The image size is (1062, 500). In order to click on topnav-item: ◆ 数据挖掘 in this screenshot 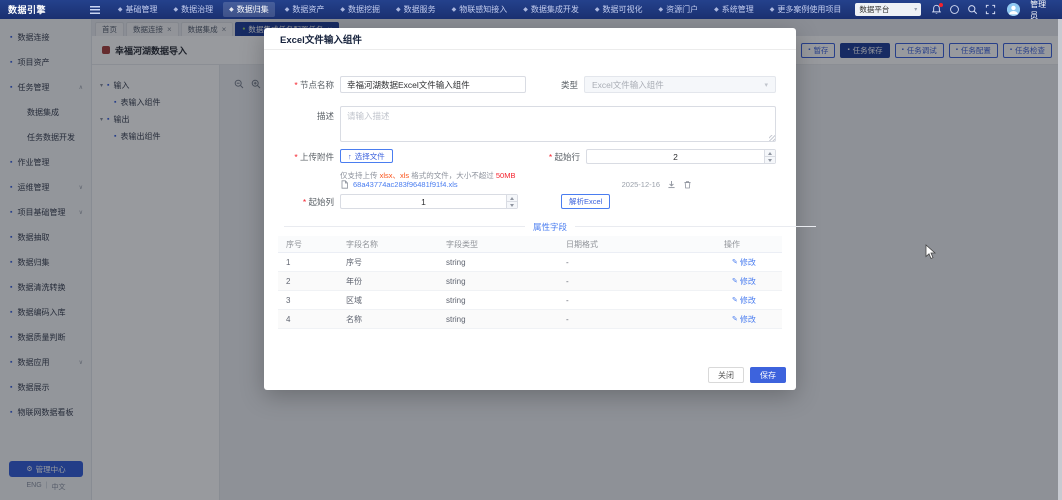, I will do `click(360, 9)`.